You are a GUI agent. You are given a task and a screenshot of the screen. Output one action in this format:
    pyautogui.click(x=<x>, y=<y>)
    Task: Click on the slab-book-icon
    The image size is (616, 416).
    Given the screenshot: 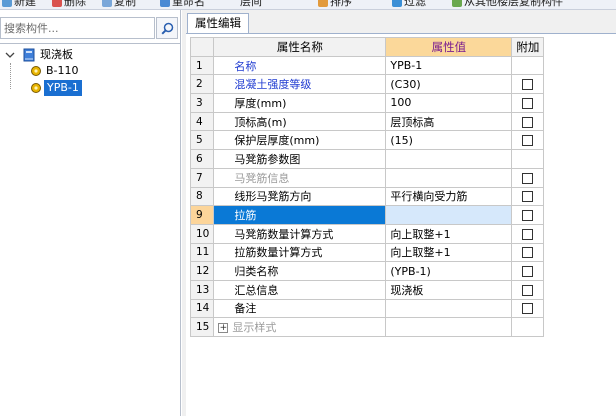 What is the action you would take?
    pyautogui.click(x=29, y=55)
    